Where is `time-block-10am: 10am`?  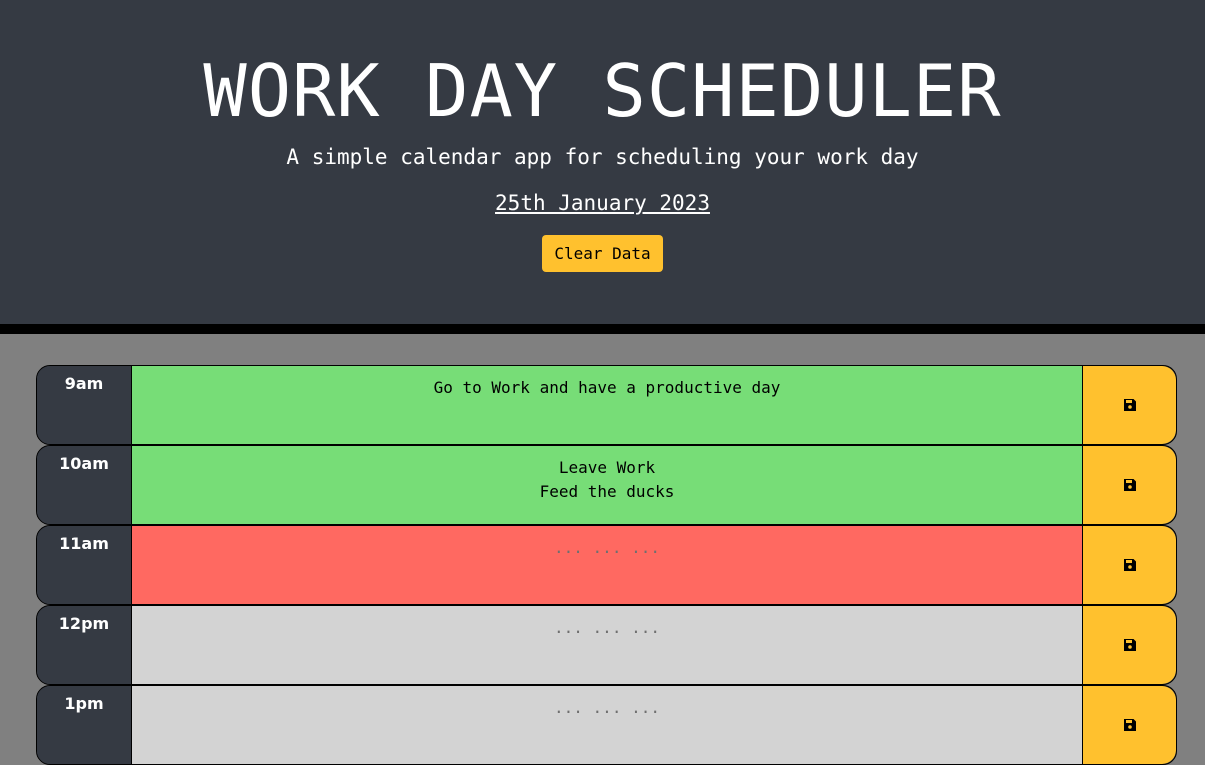 time-block-10am: 10am is located at coordinates (606, 485).